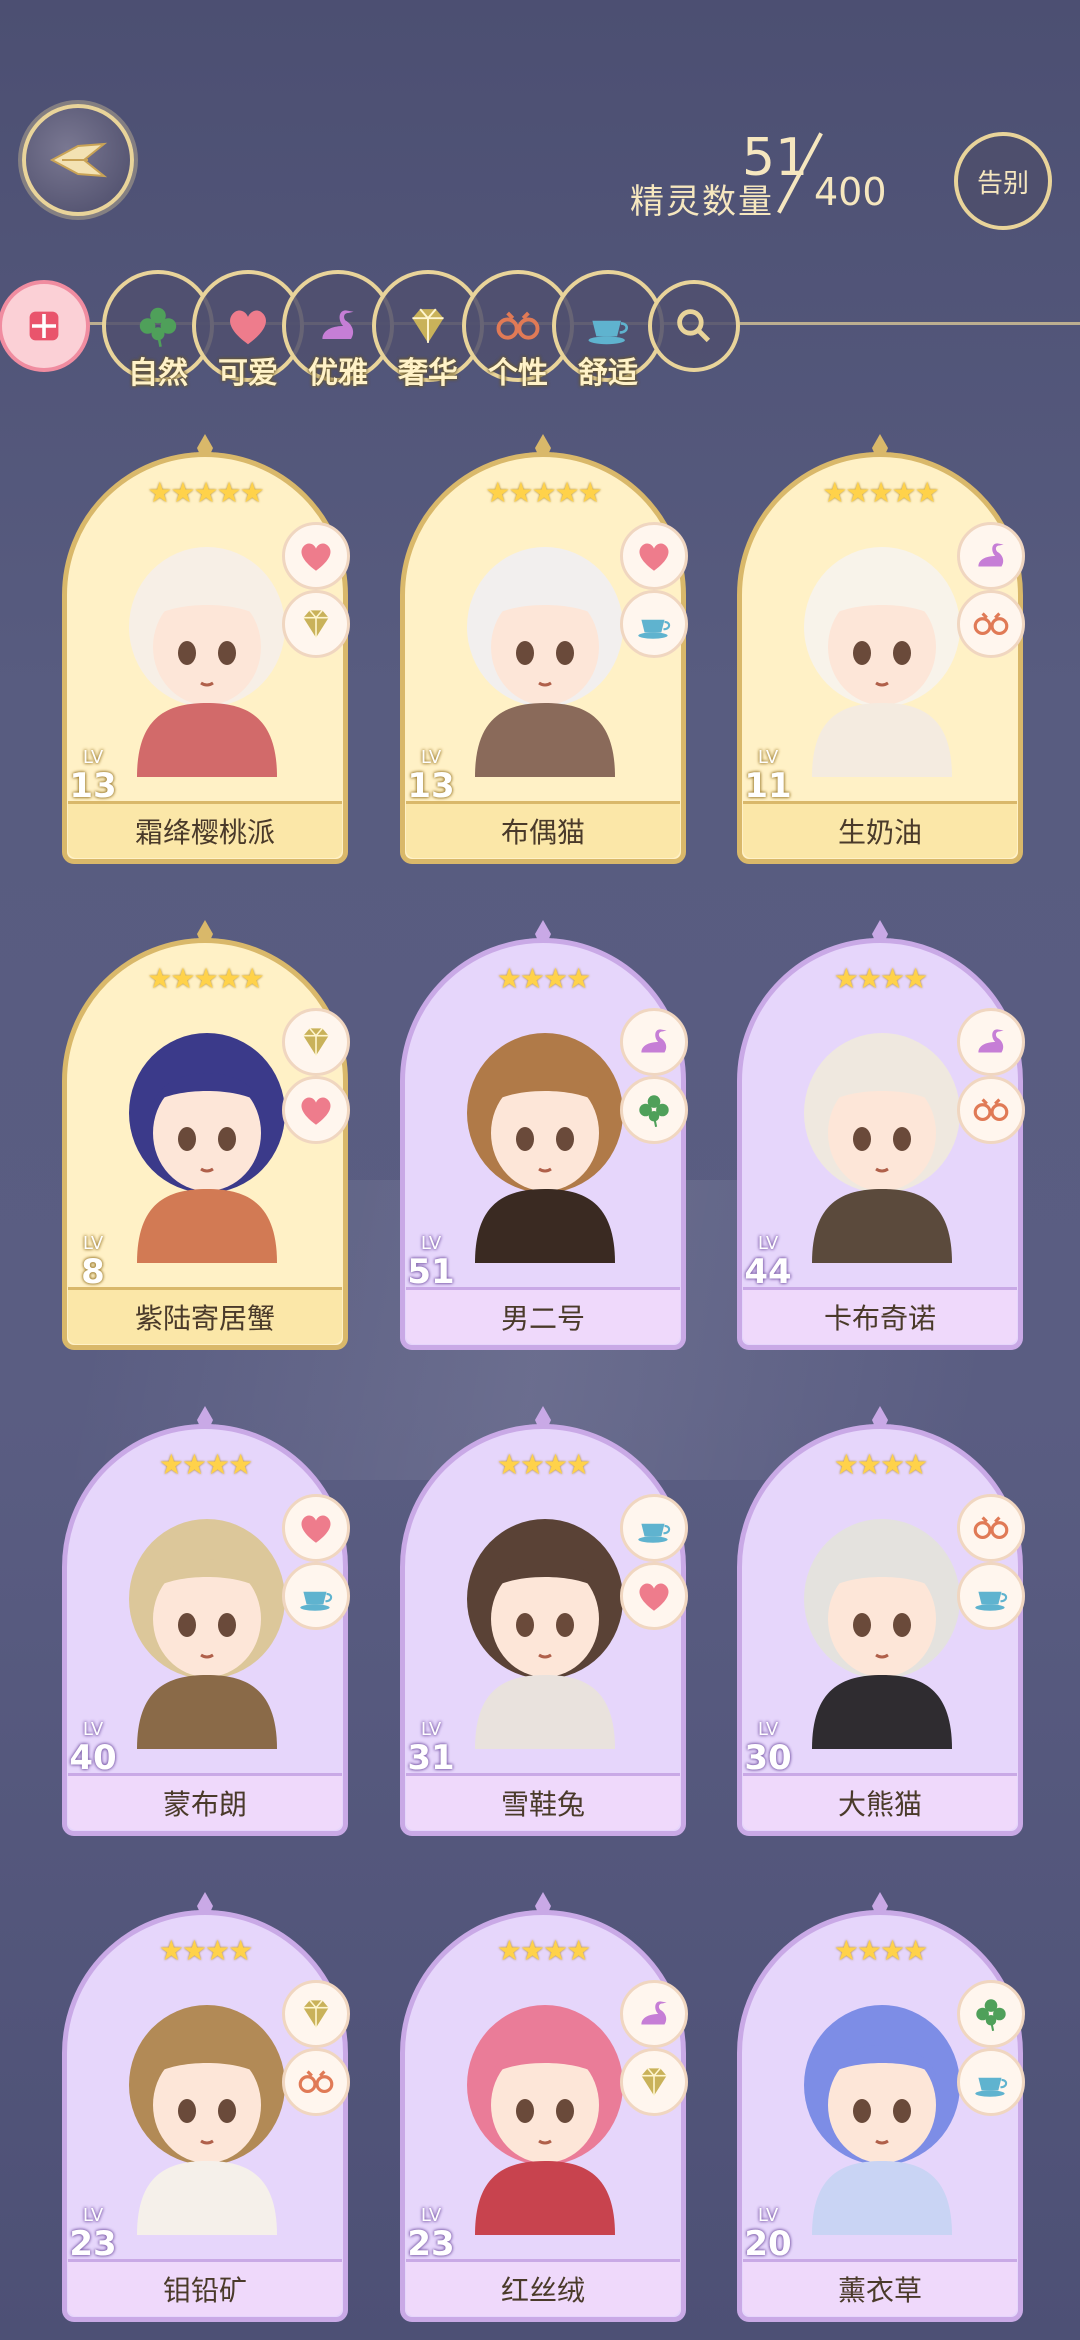 The height and width of the screenshot is (2340, 1080). I want to click on level-value: 40, so click(93, 1758).